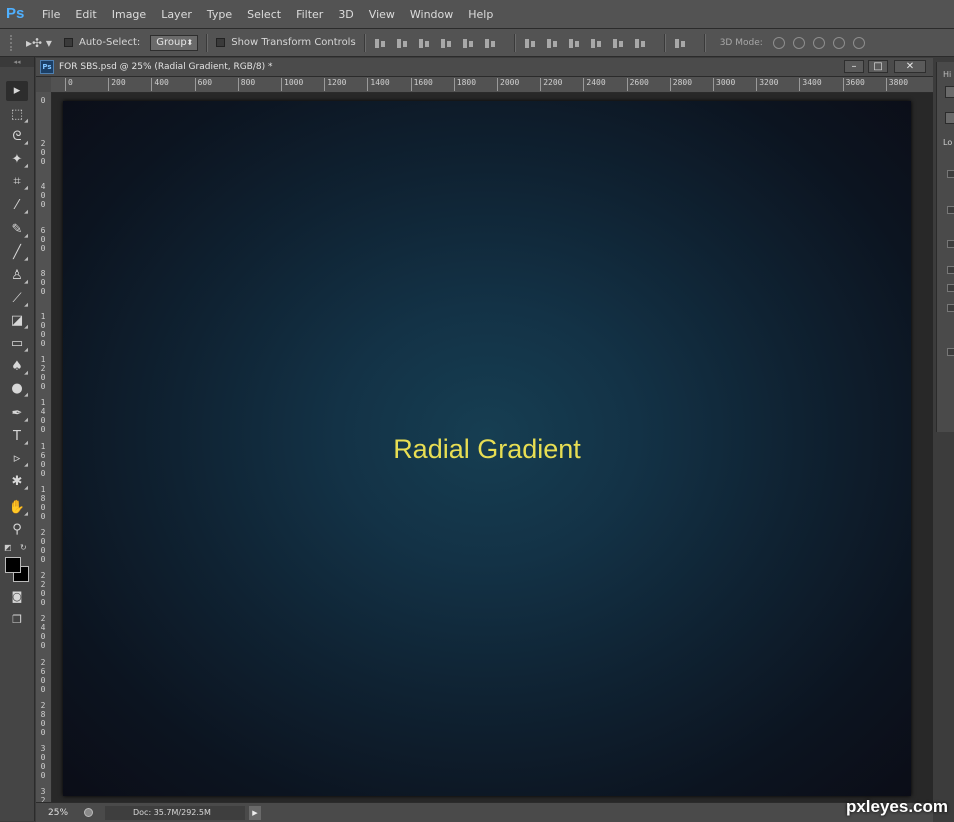 The height and width of the screenshot is (822, 954). What do you see at coordinates (264, 14) in the screenshot?
I see `menu-select: Select` at bounding box center [264, 14].